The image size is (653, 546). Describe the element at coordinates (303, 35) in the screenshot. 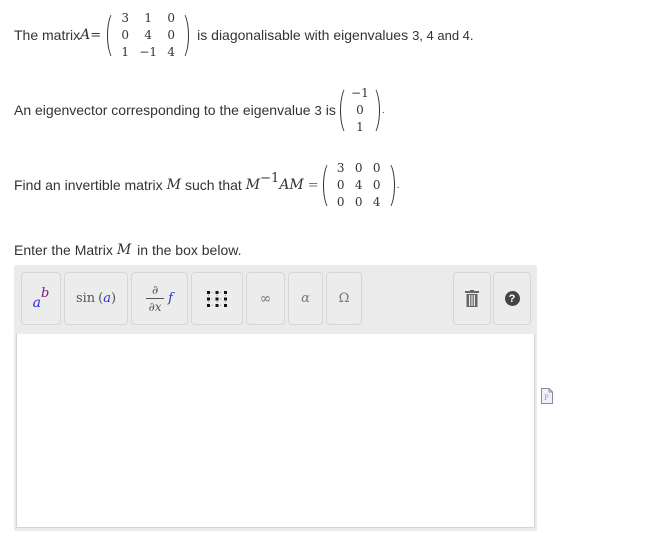

I see `line1-suffix: is diagonalisable with eigenvalues` at that location.